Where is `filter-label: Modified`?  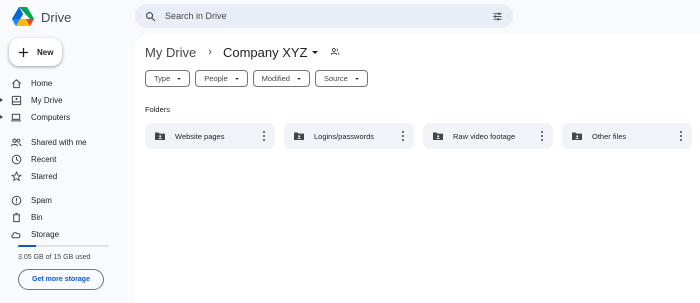
filter-label: Modified is located at coordinates (275, 78).